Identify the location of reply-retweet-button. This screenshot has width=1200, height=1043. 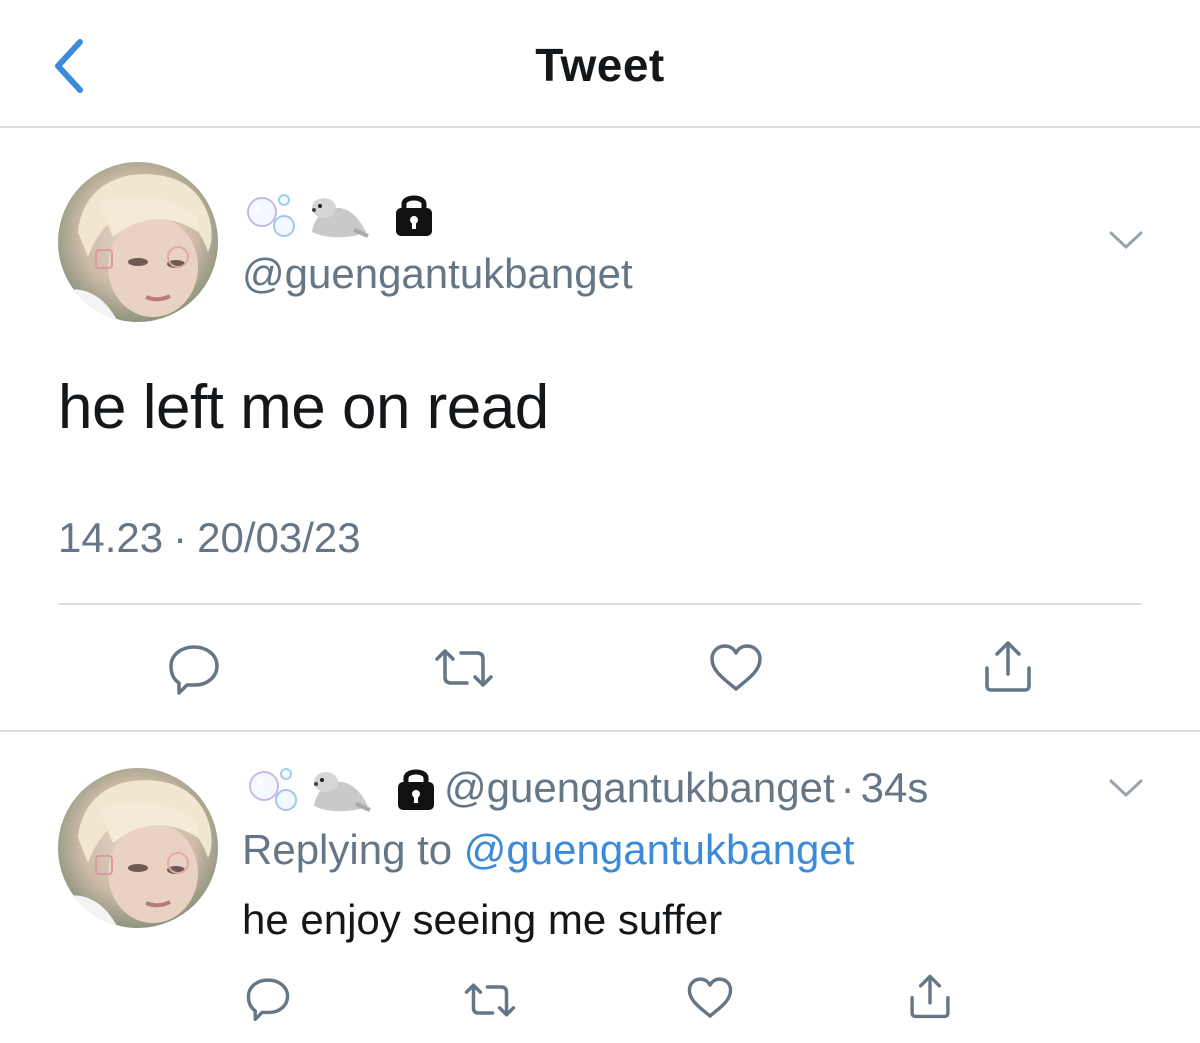
(490, 1000).